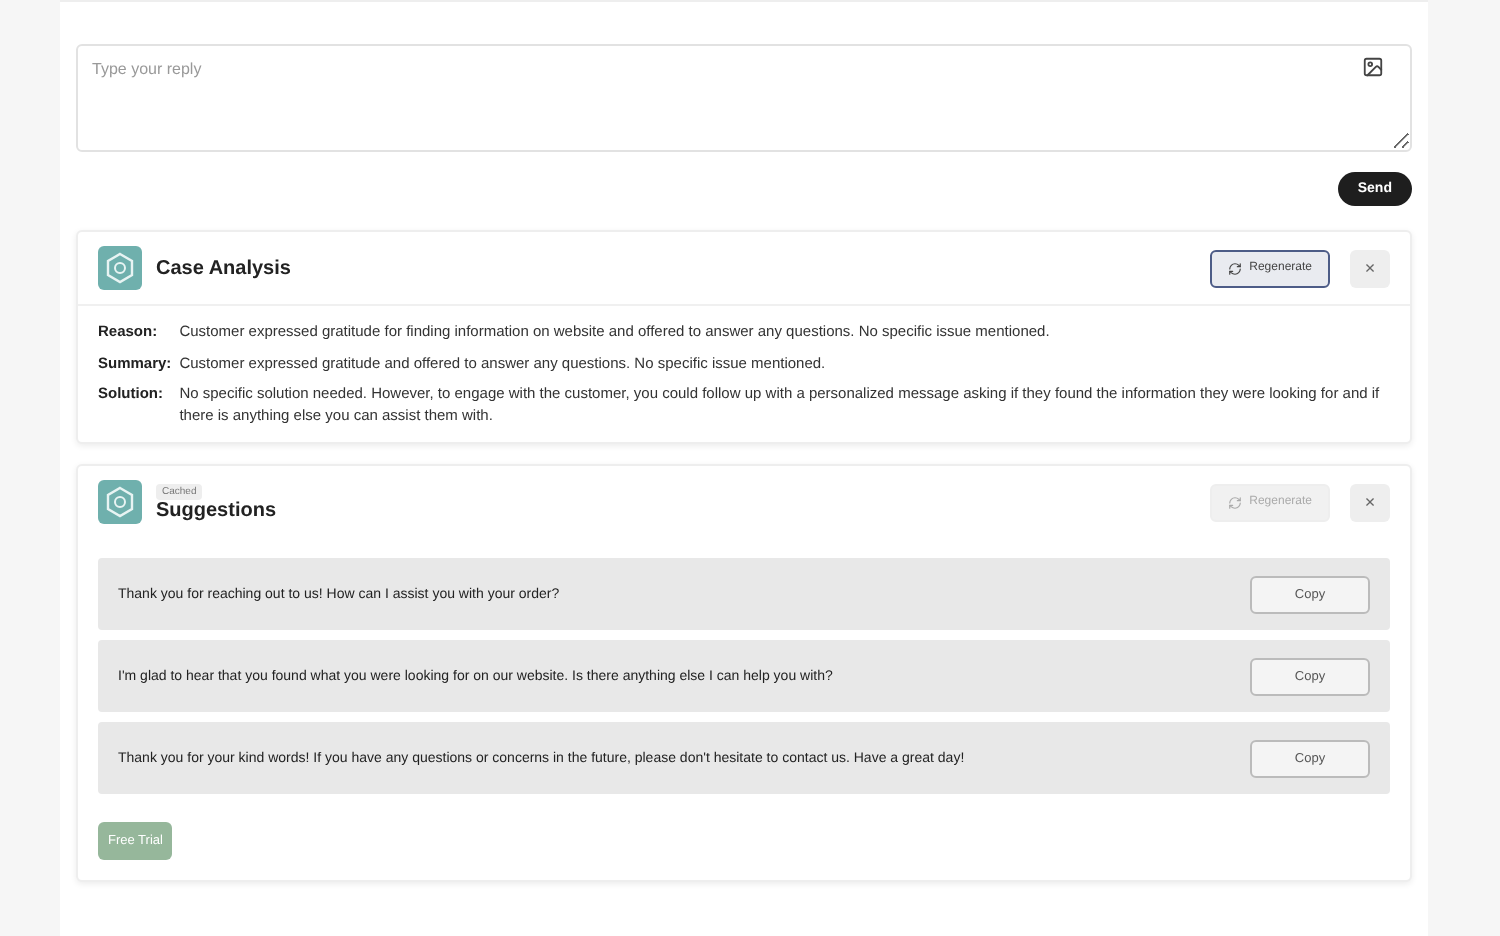  Describe the element at coordinates (224, 268) in the screenshot. I see `card-title: Case Analysis` at that location.